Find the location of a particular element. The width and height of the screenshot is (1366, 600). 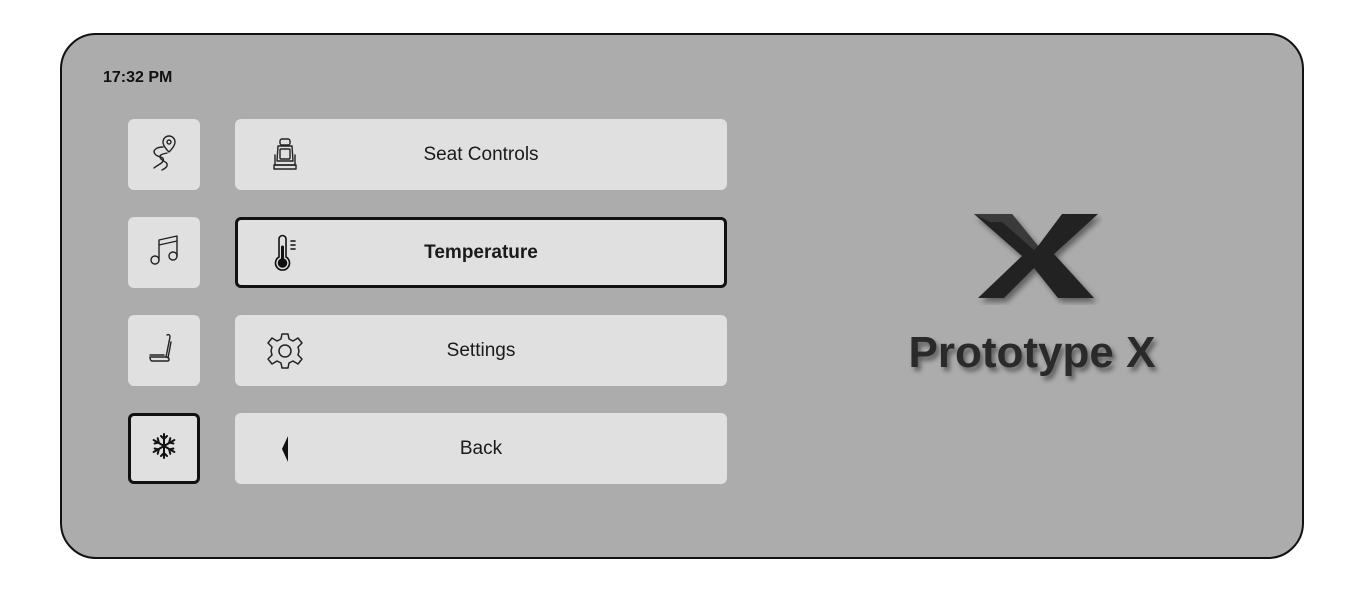

temperature-button: Temperature is located at coordinates (481, 252).